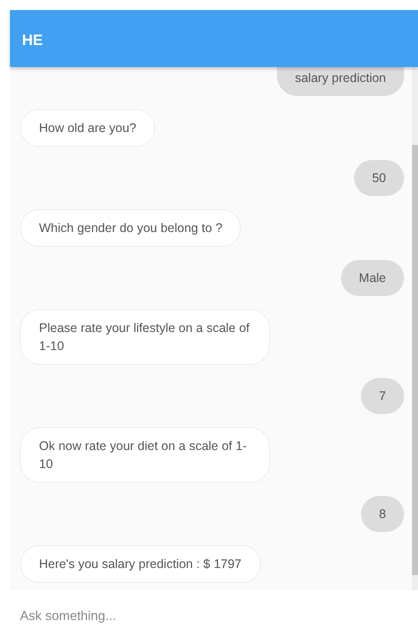 The width and height of the screenshot is (418, 625). I want to click on user-message: 8, so click(382, 514).